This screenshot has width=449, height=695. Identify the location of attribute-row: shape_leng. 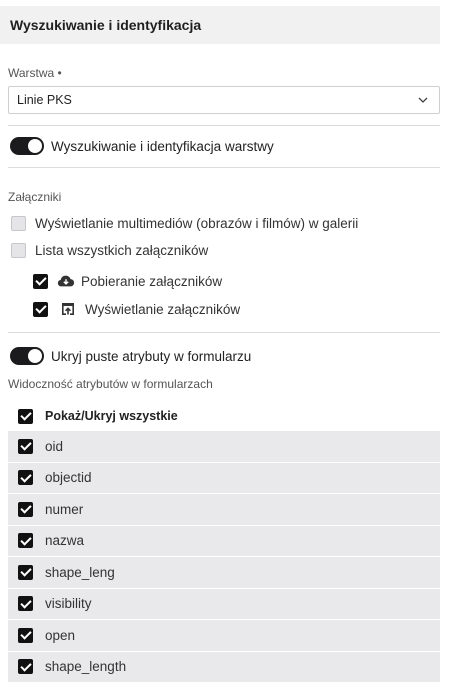
(224, 572).